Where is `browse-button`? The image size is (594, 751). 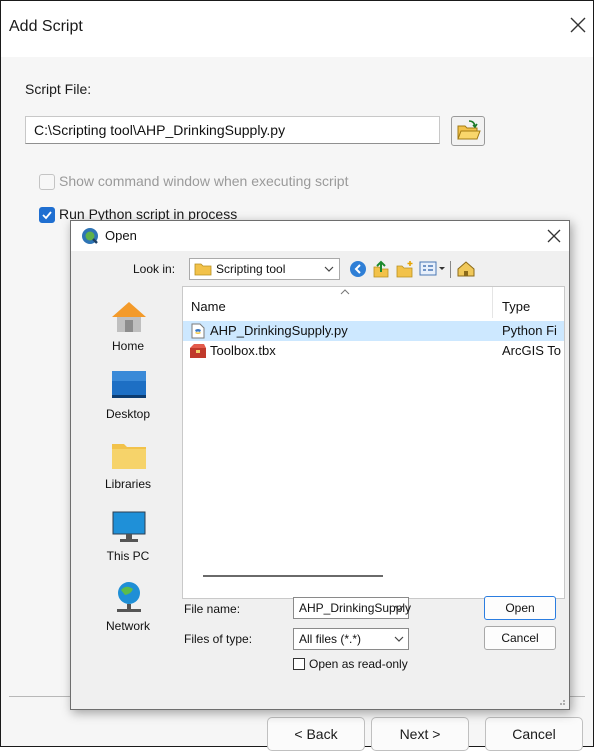 browse-button is located at coordinates (468, 131).